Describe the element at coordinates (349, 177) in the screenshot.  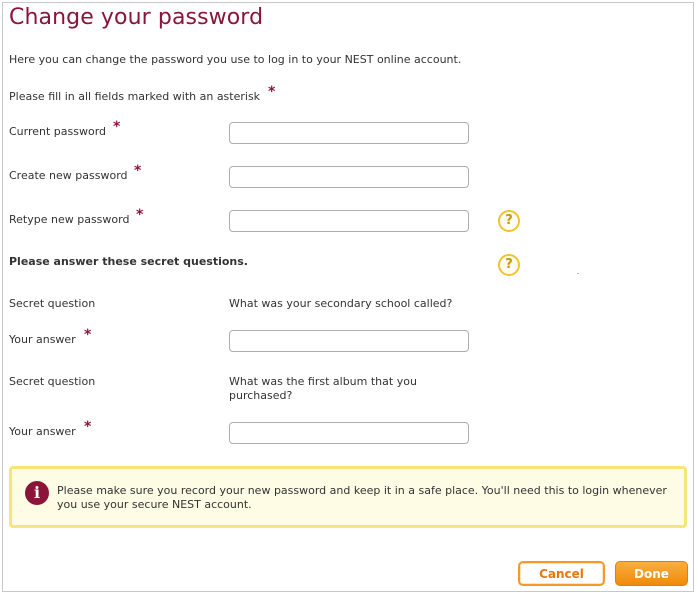
I see `new-password-input` at that location.